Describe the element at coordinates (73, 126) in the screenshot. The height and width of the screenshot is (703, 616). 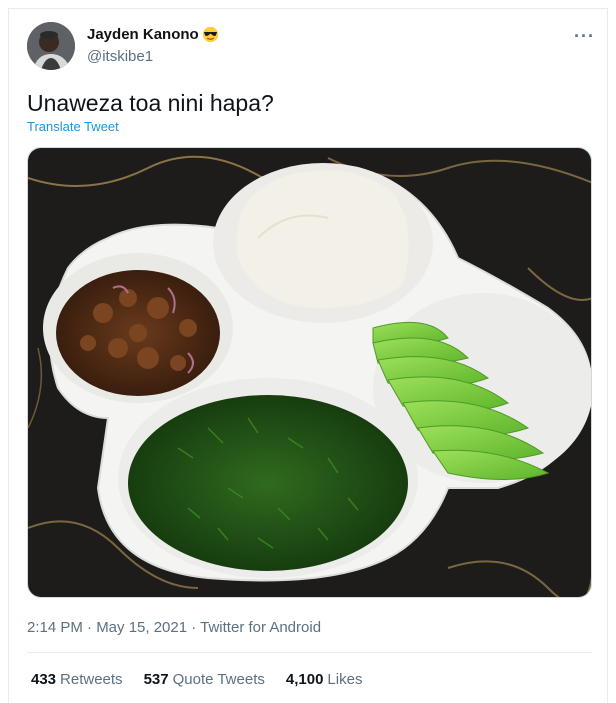
I see `translate-tweet-link: Translate Tweet` at that location.